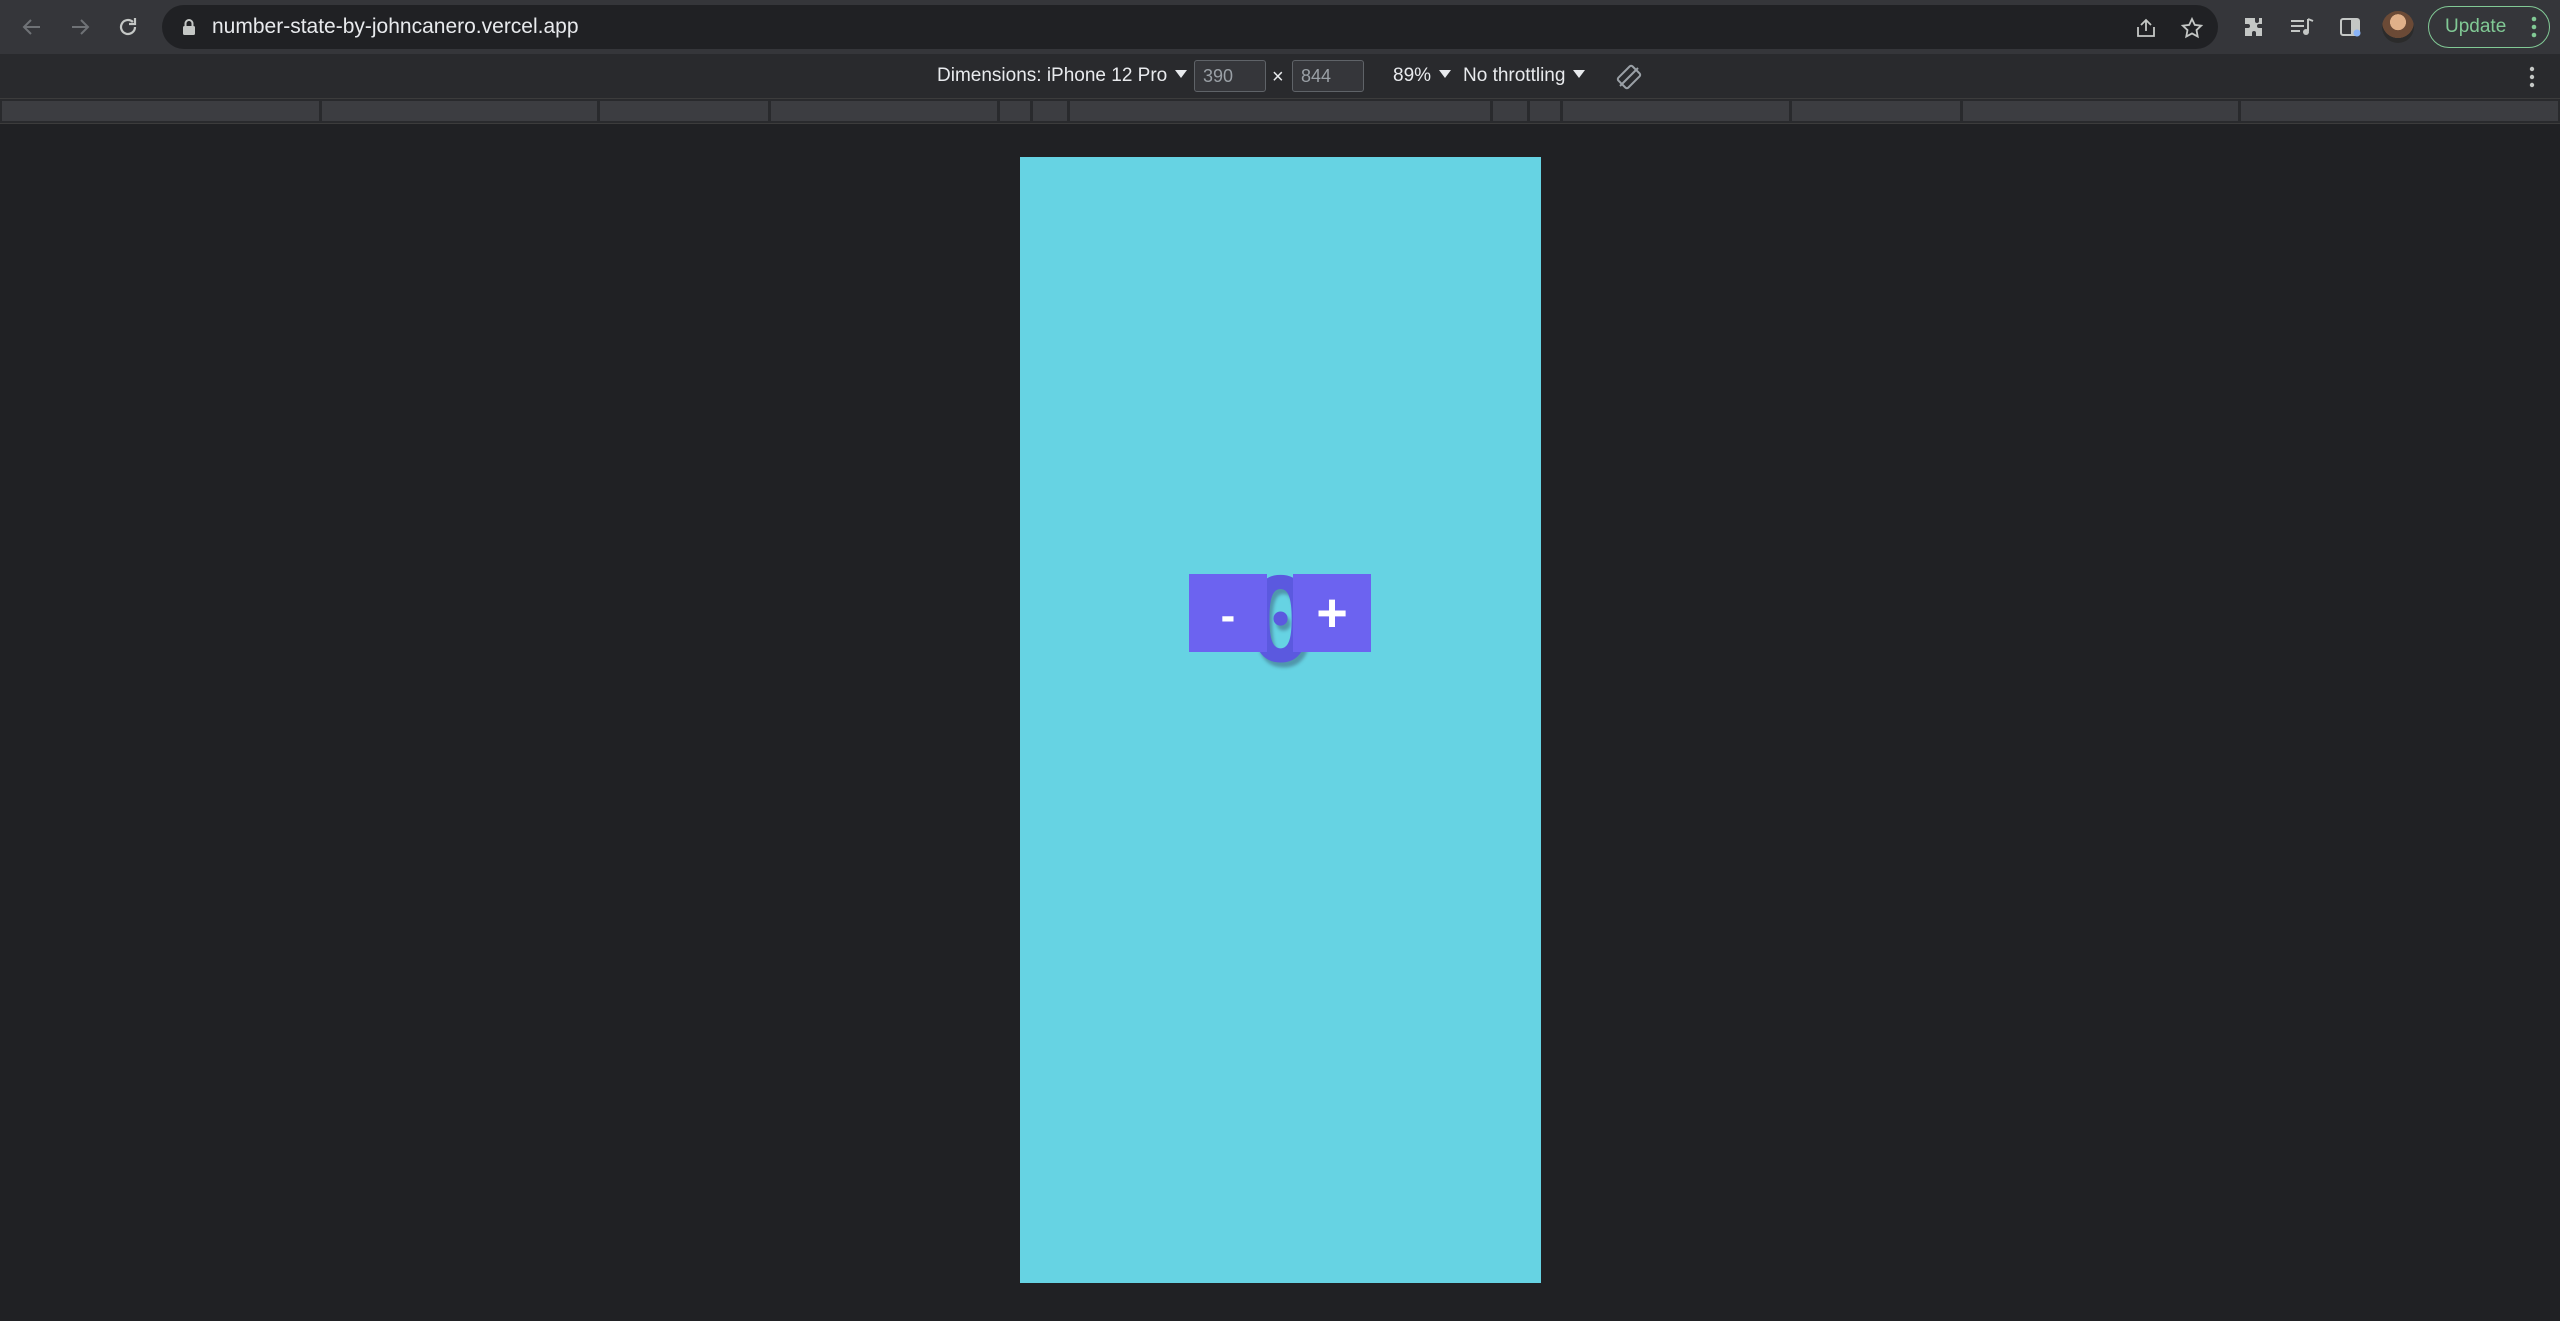  What do you see at coordinates (189, 27) in the screenshot?
I see `lock-icon` at bounding box center [189, 27].